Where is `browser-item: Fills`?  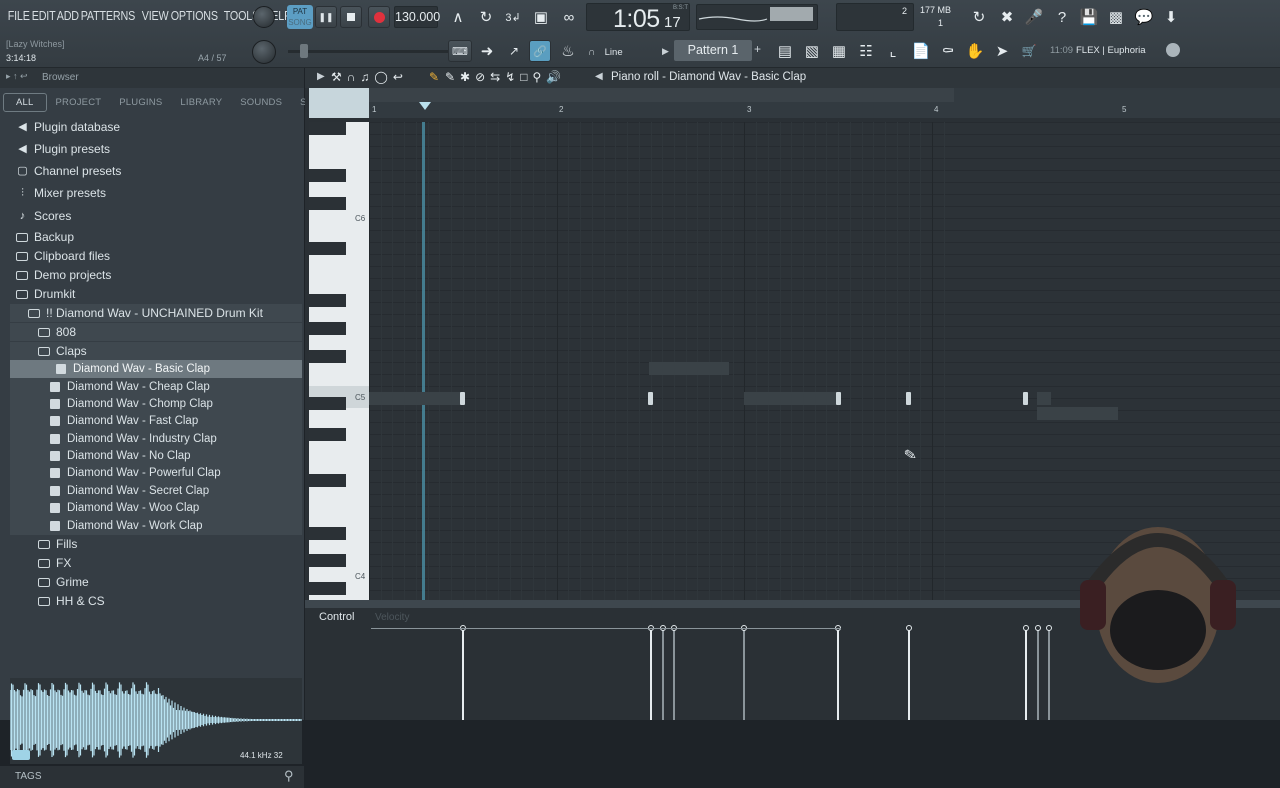 browser-item: Fills is located at coordinates (57, 544).